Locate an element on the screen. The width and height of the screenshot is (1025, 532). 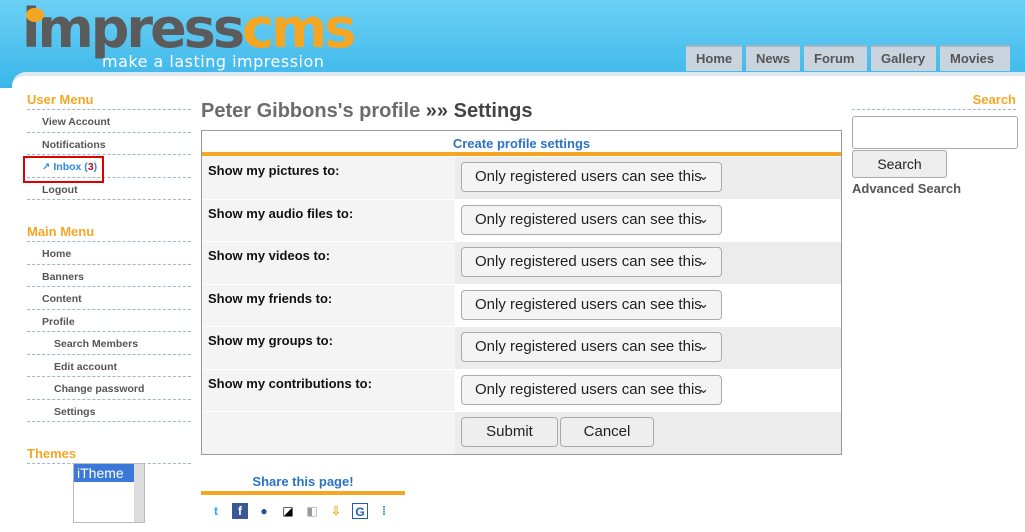
google-icon: G is located at coordinates (360, 511).